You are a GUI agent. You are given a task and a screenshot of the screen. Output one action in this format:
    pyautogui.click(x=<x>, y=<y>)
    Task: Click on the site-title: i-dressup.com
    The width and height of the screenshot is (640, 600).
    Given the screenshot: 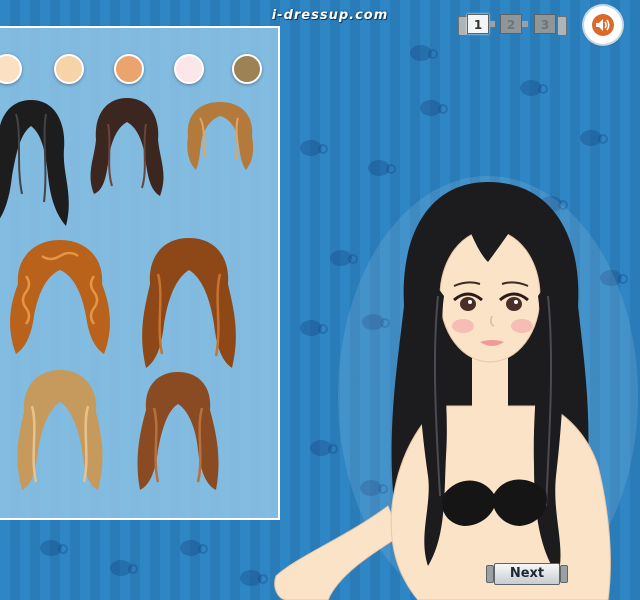 What is the action you would take?
    pyautogui.click(x=330, y=15)
    